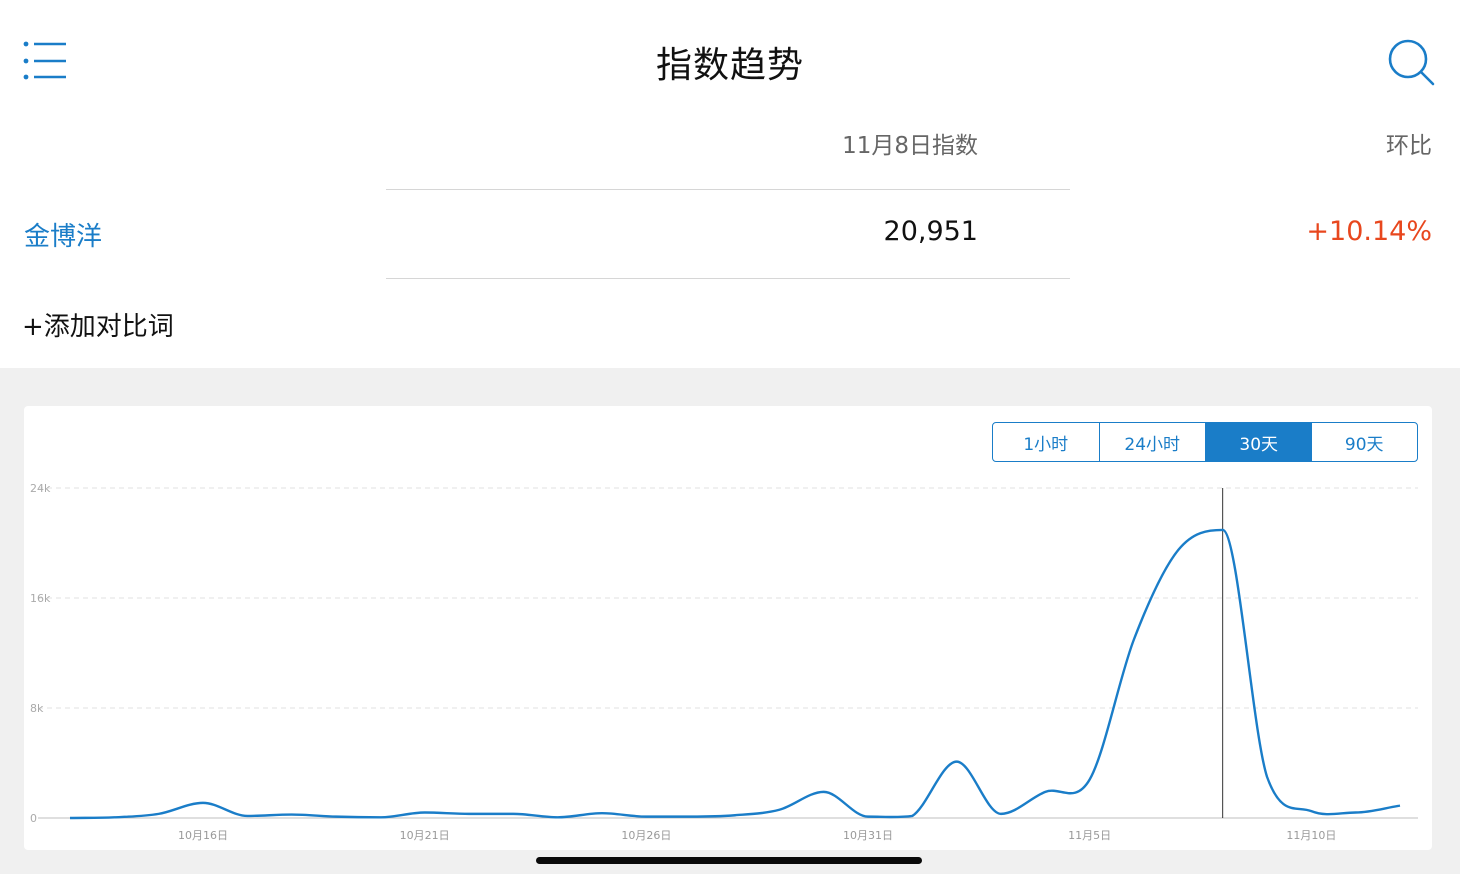 The image size is (1460, 874). Describe the element at coordinates (1369, 231) in the screenshot. I see `keyword-change-value: +10.14%` at that location.